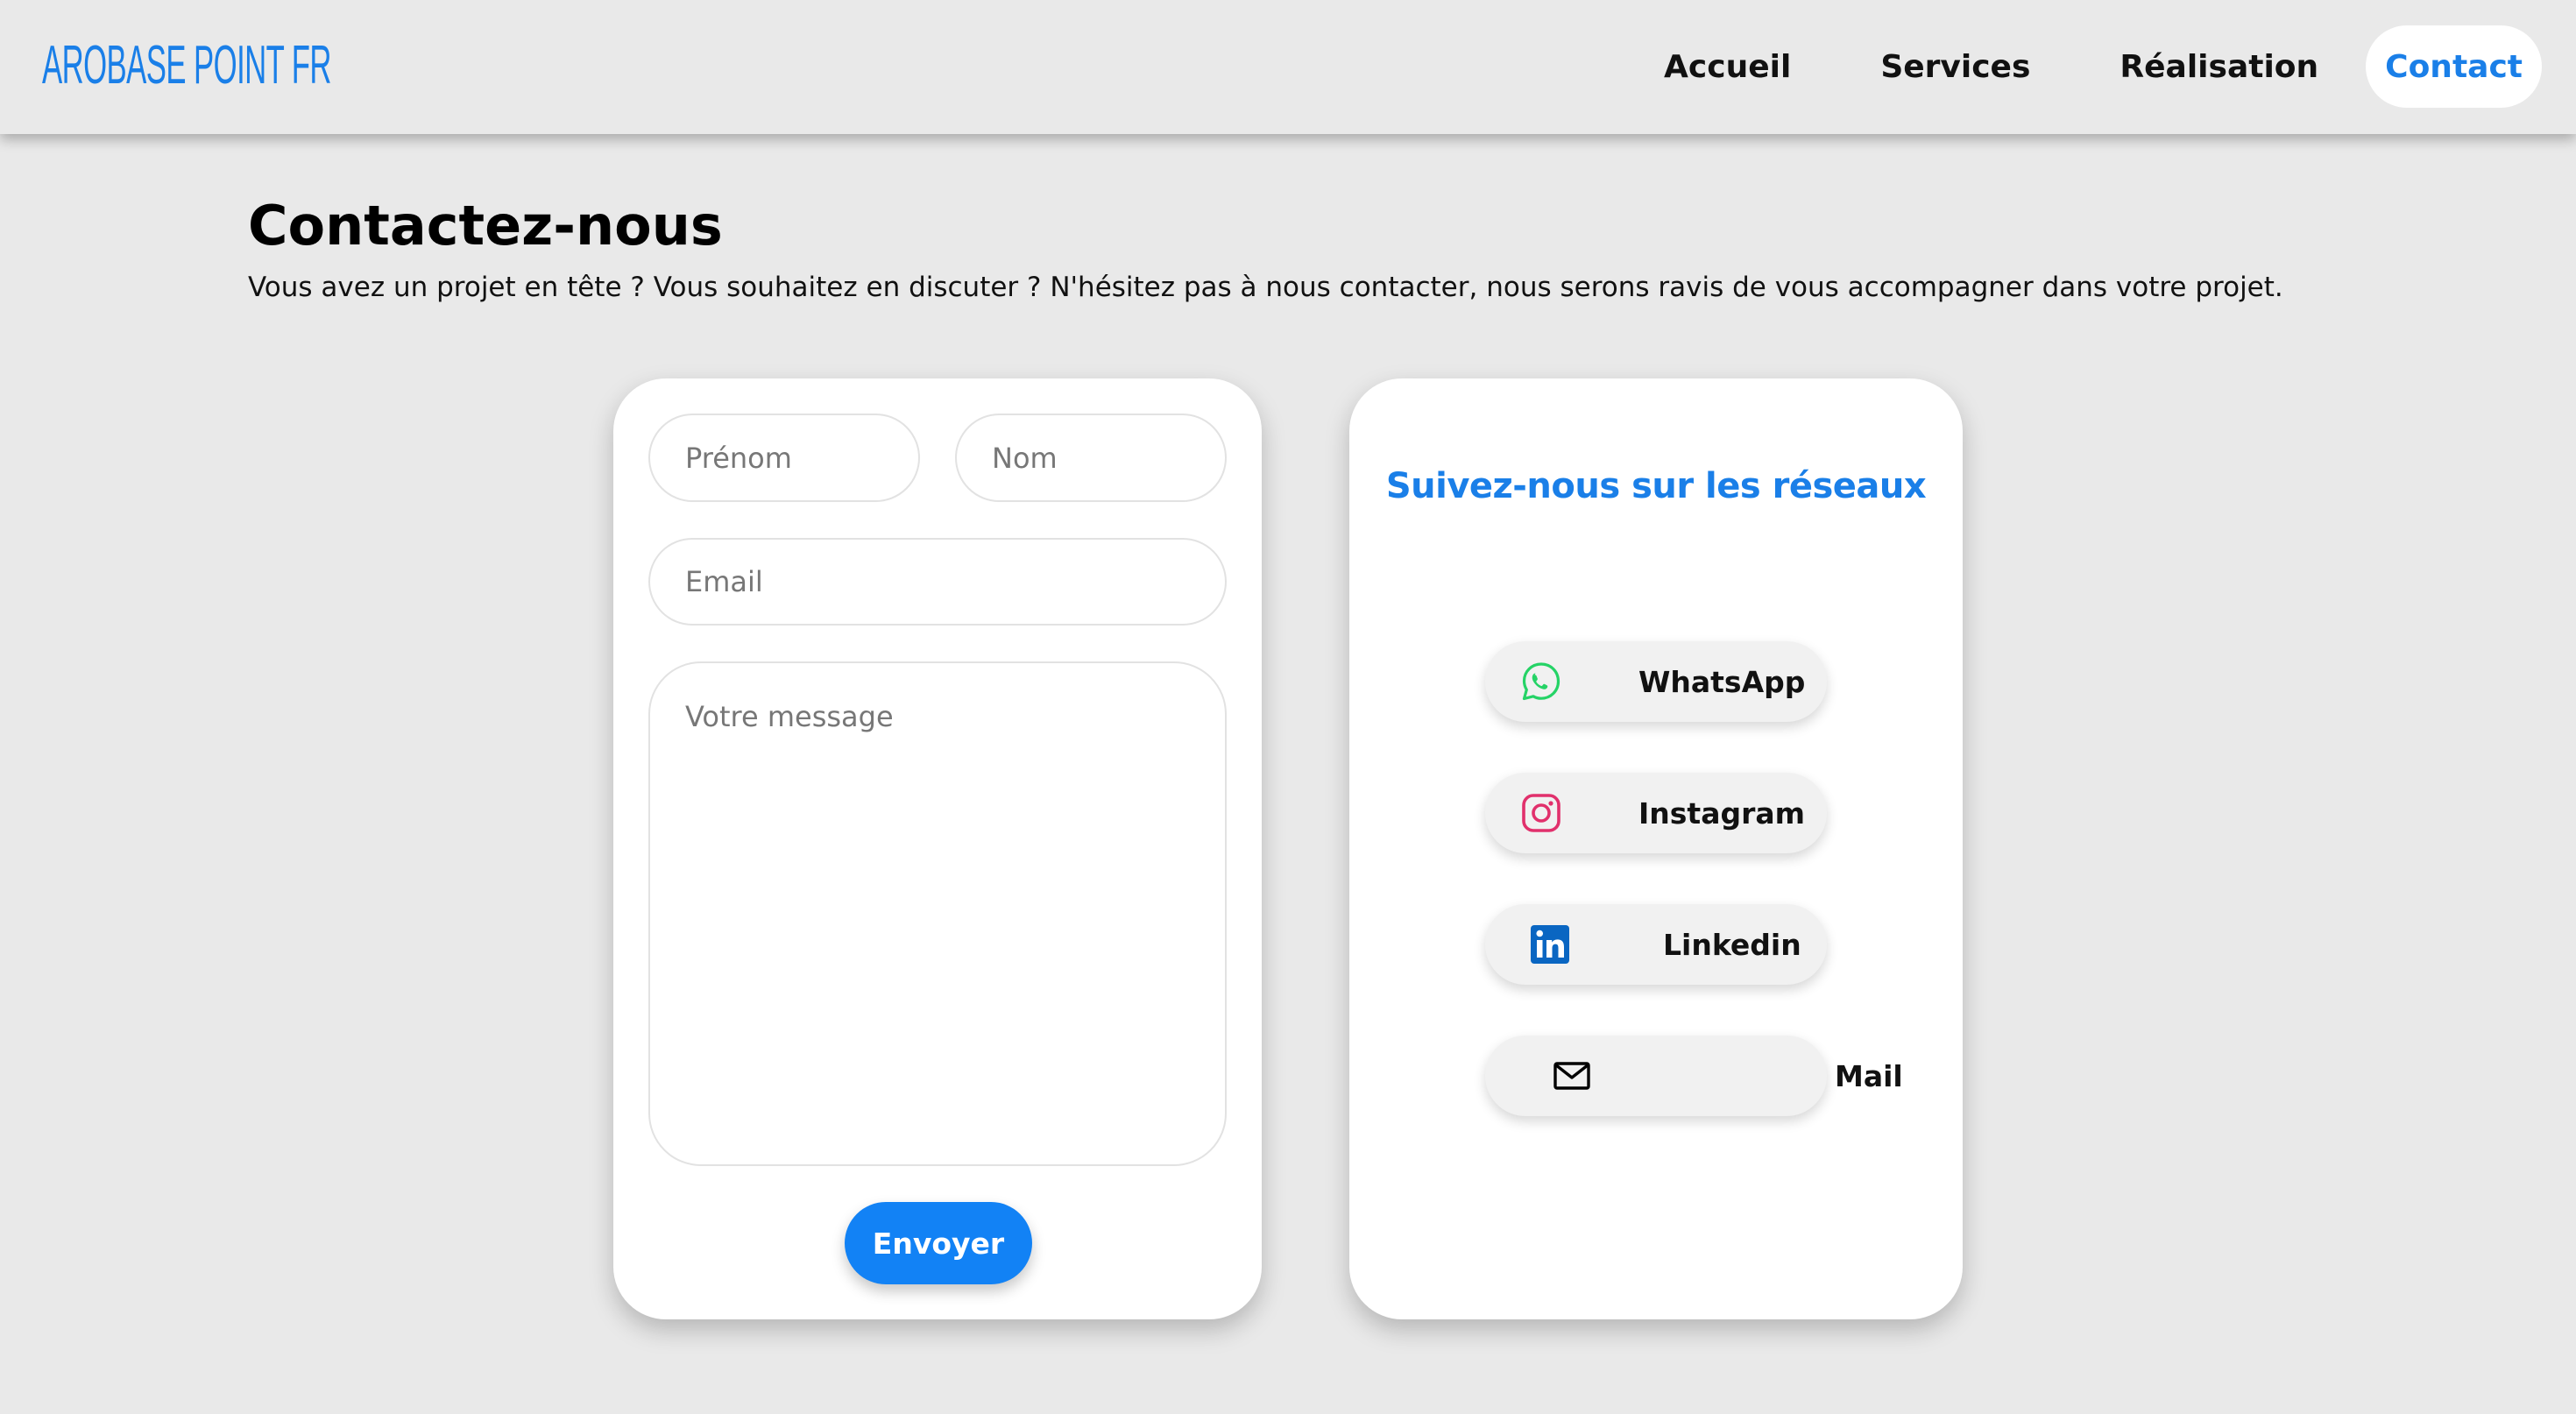  I want to click on instagram-icon, so click(1541, 813).